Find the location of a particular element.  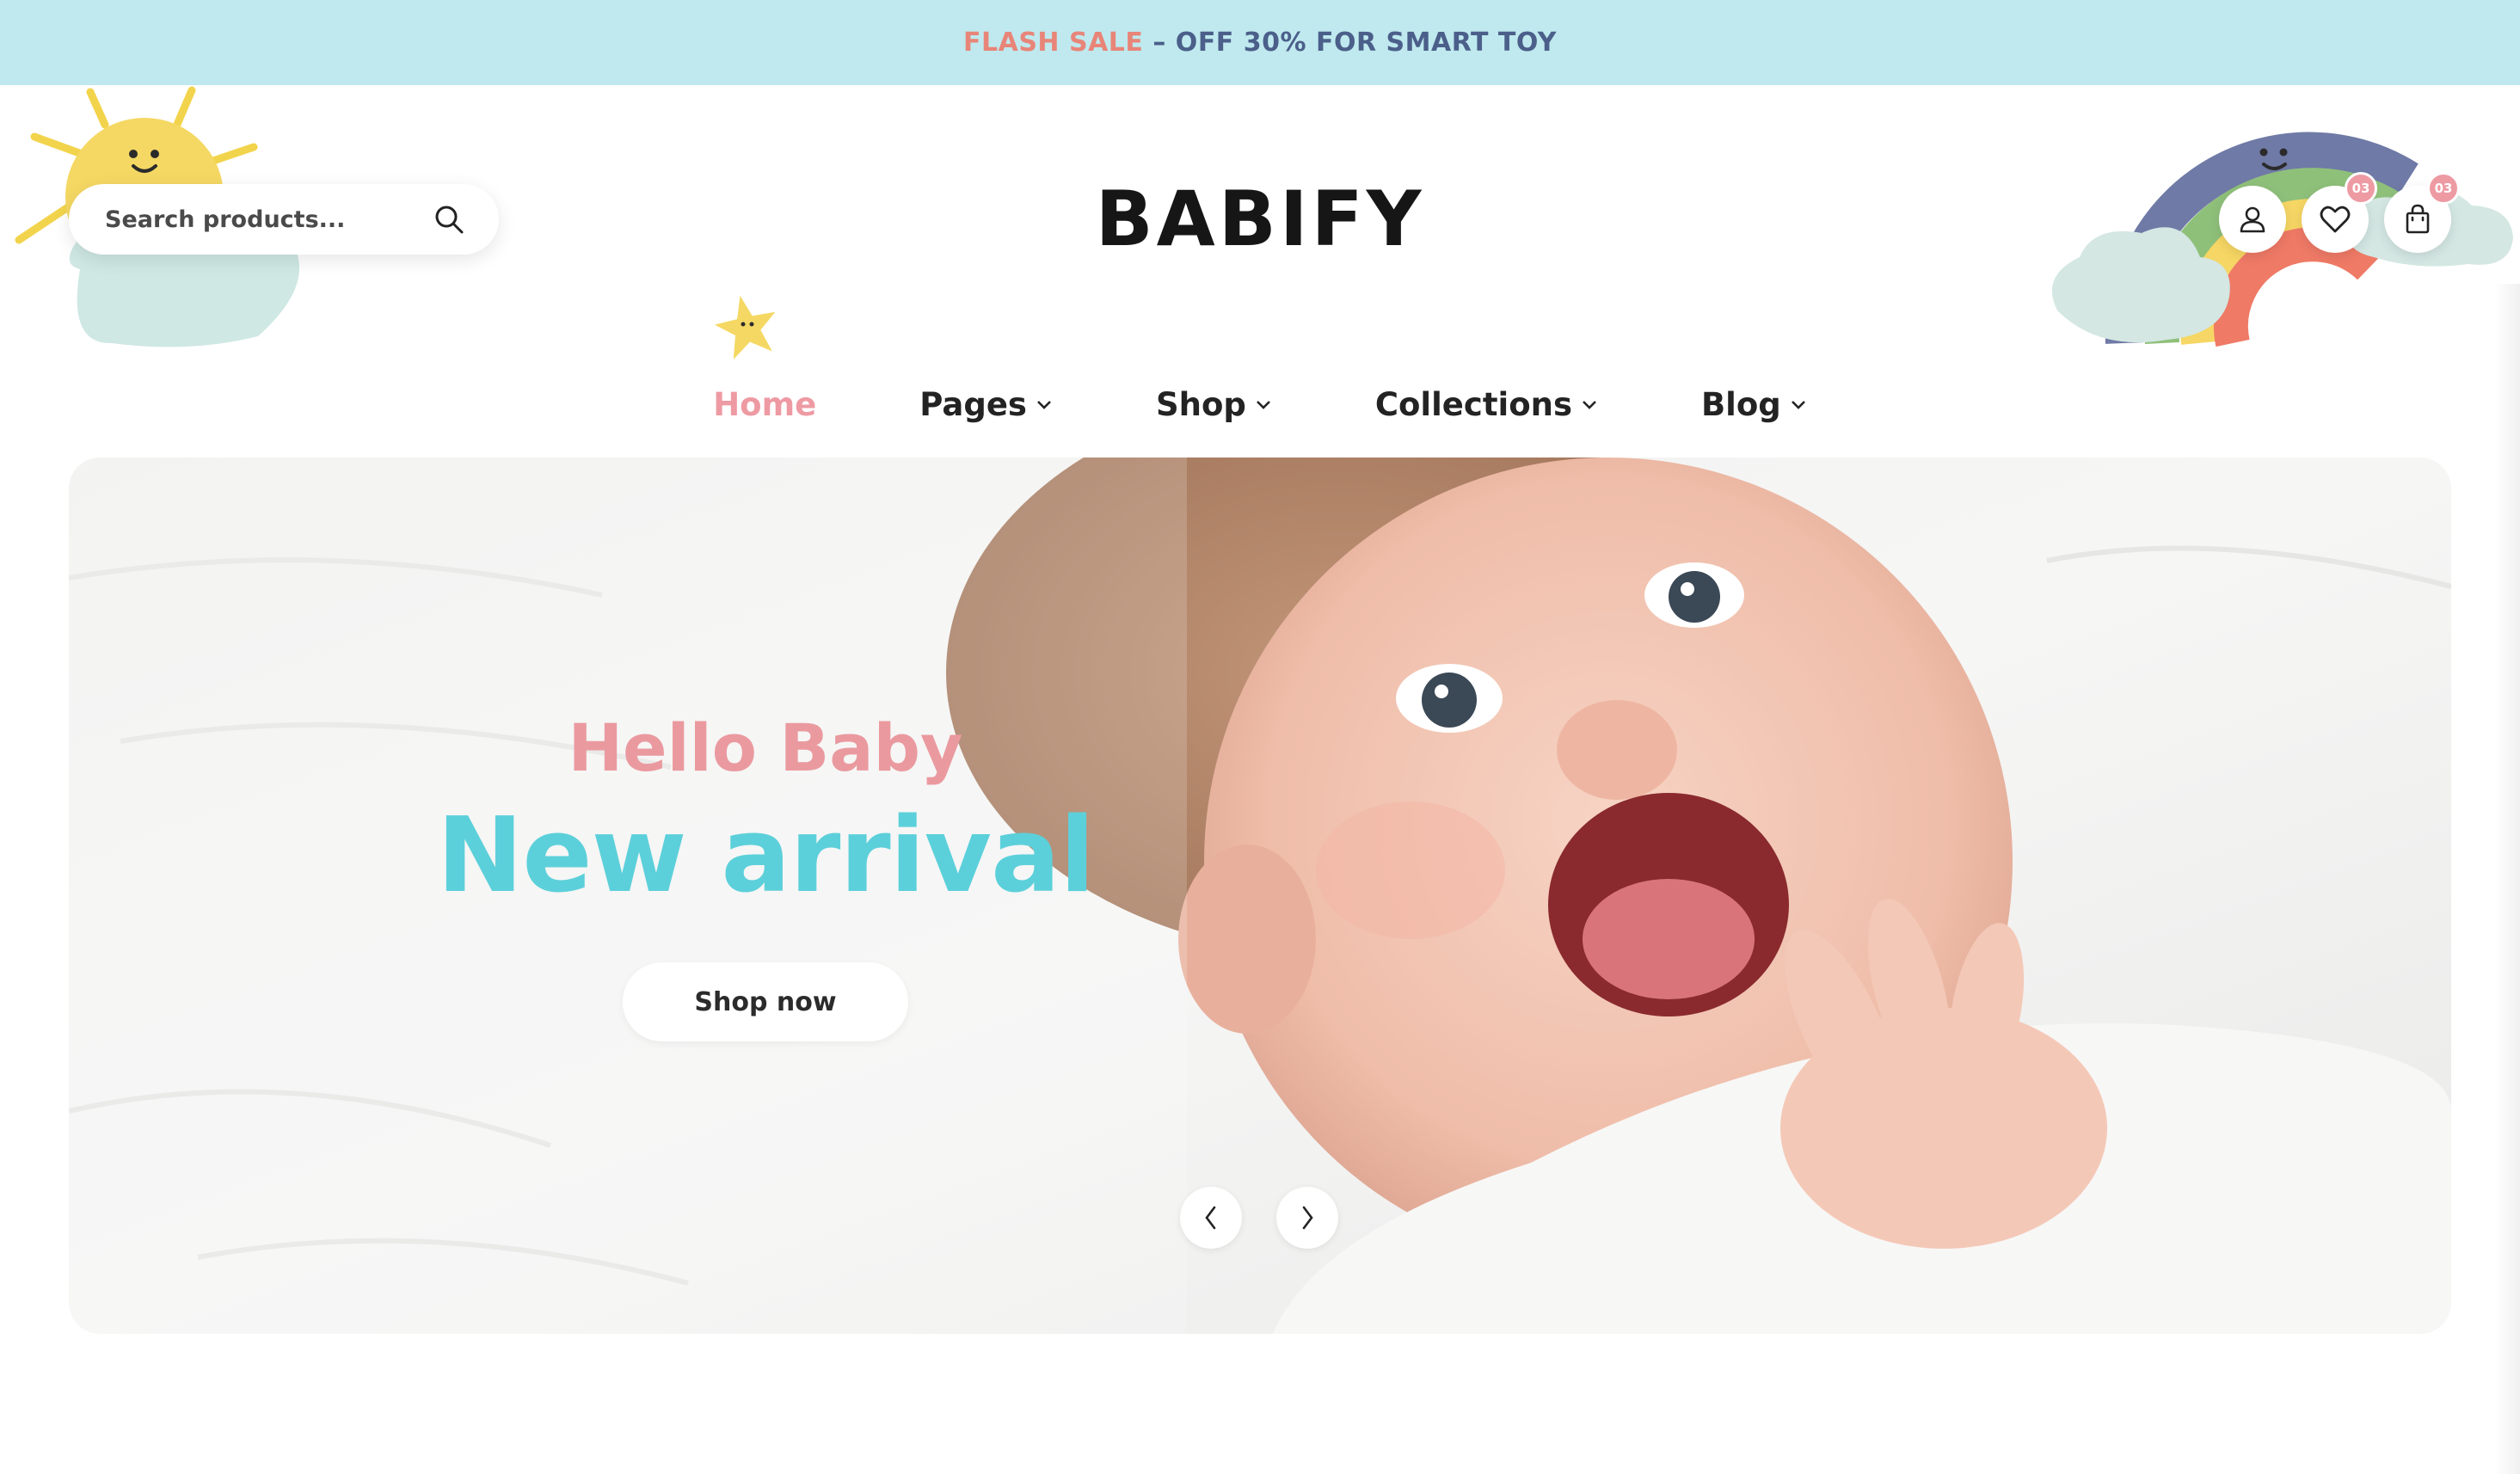

header-actions: 03 03 is located at coordinates (2340, 212).